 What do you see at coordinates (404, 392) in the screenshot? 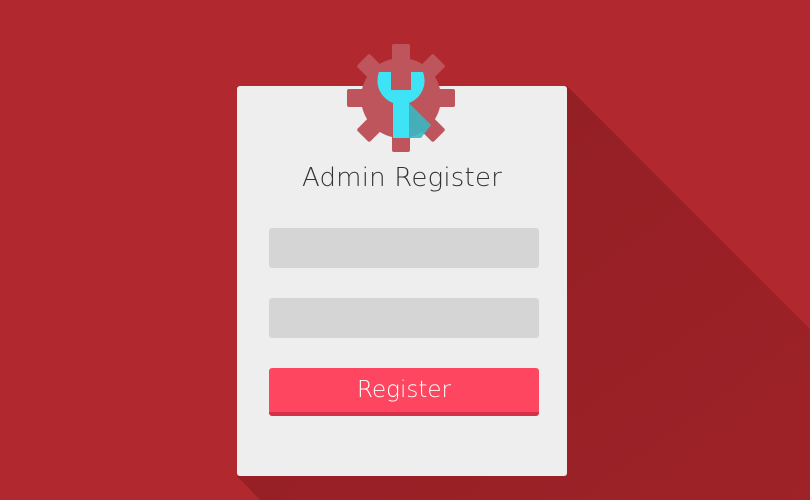
I see `register-button: Register` at bounding box center [404, 392].